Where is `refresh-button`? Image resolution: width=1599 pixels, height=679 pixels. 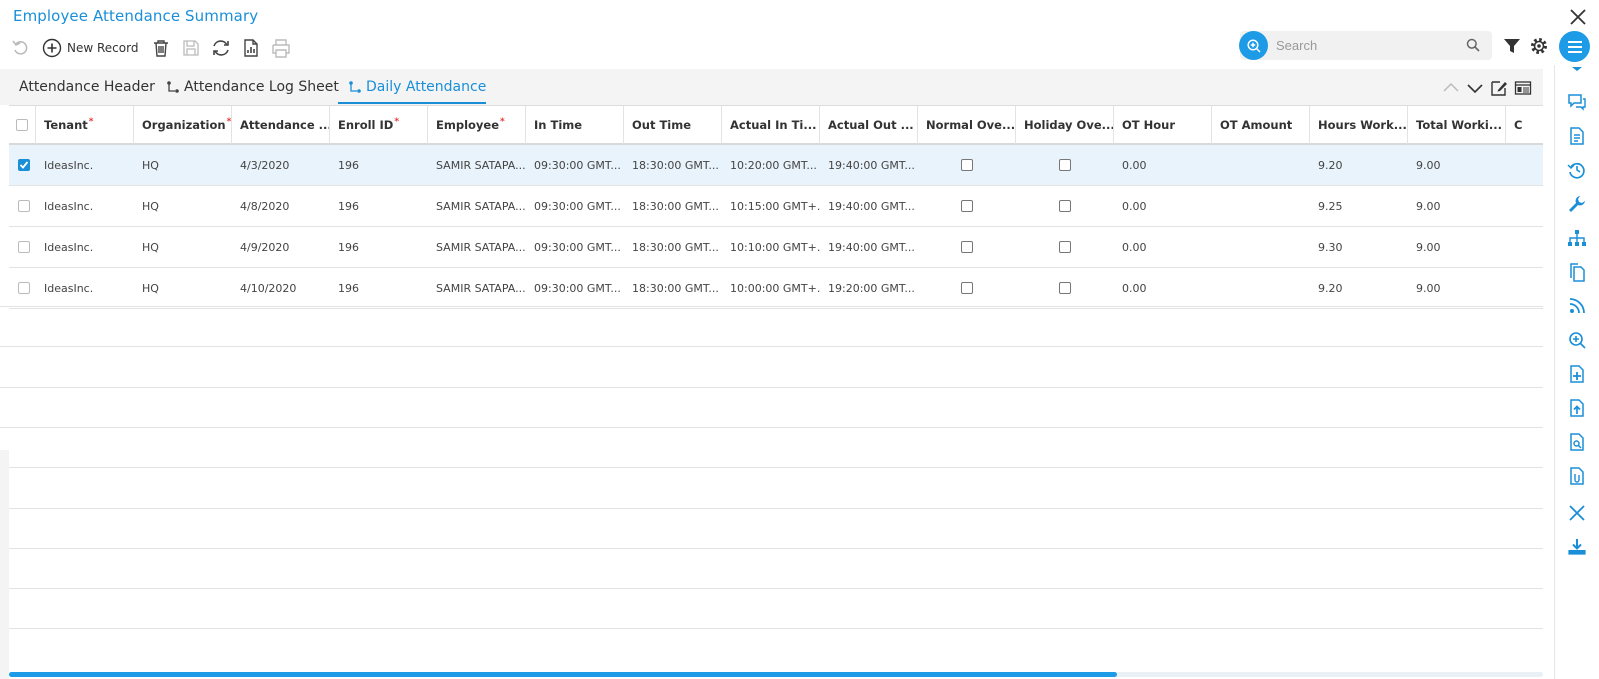
refresh-button is located at coordinates (221, 48).